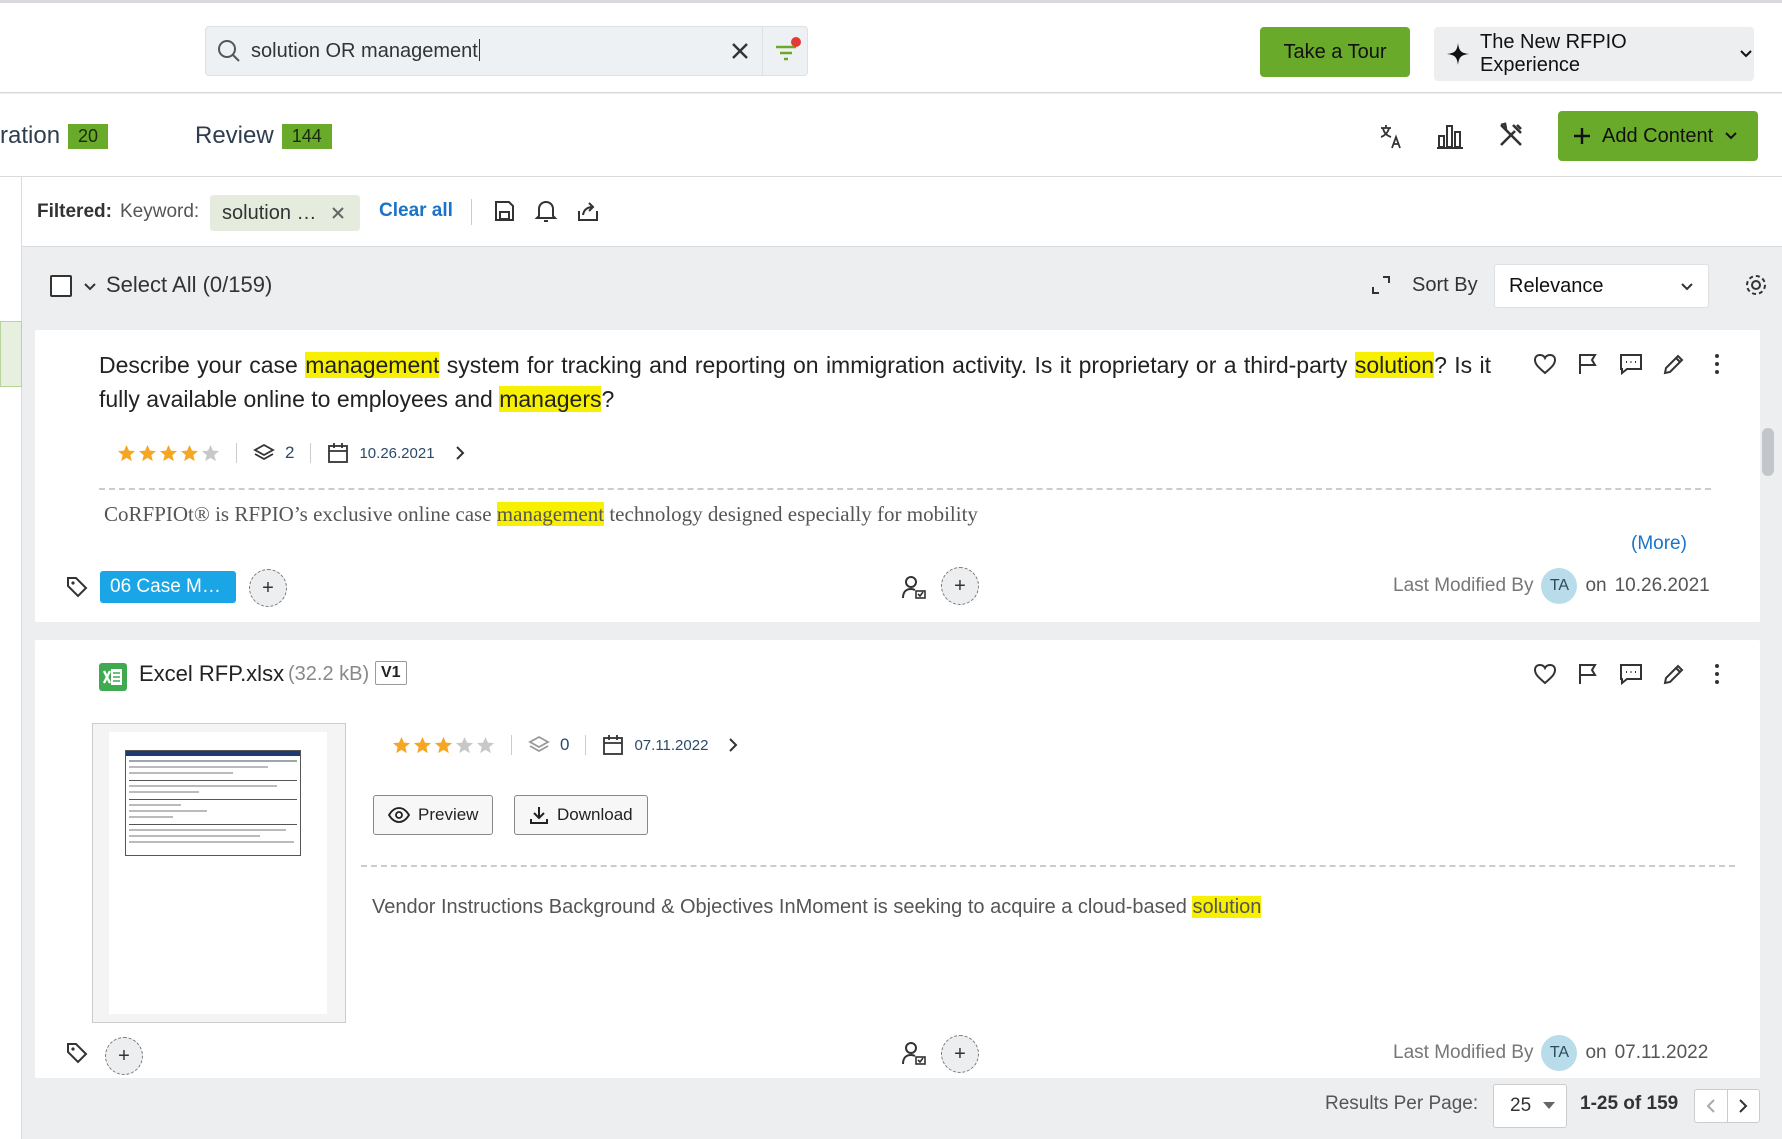 The image size is (1782, 1139). I want to click on scrollbar-thumb, so click(1768, 452).